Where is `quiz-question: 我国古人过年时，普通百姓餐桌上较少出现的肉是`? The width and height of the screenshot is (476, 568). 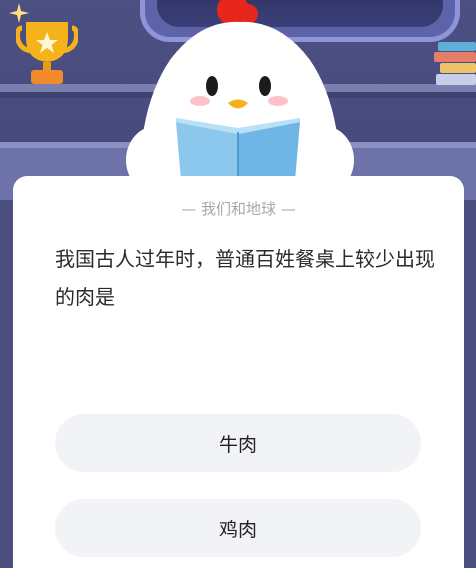
quiz-question: 我国古人过年时，普通百姓餐桌上较少出现的肉是 is located at coordinates (245, 278).